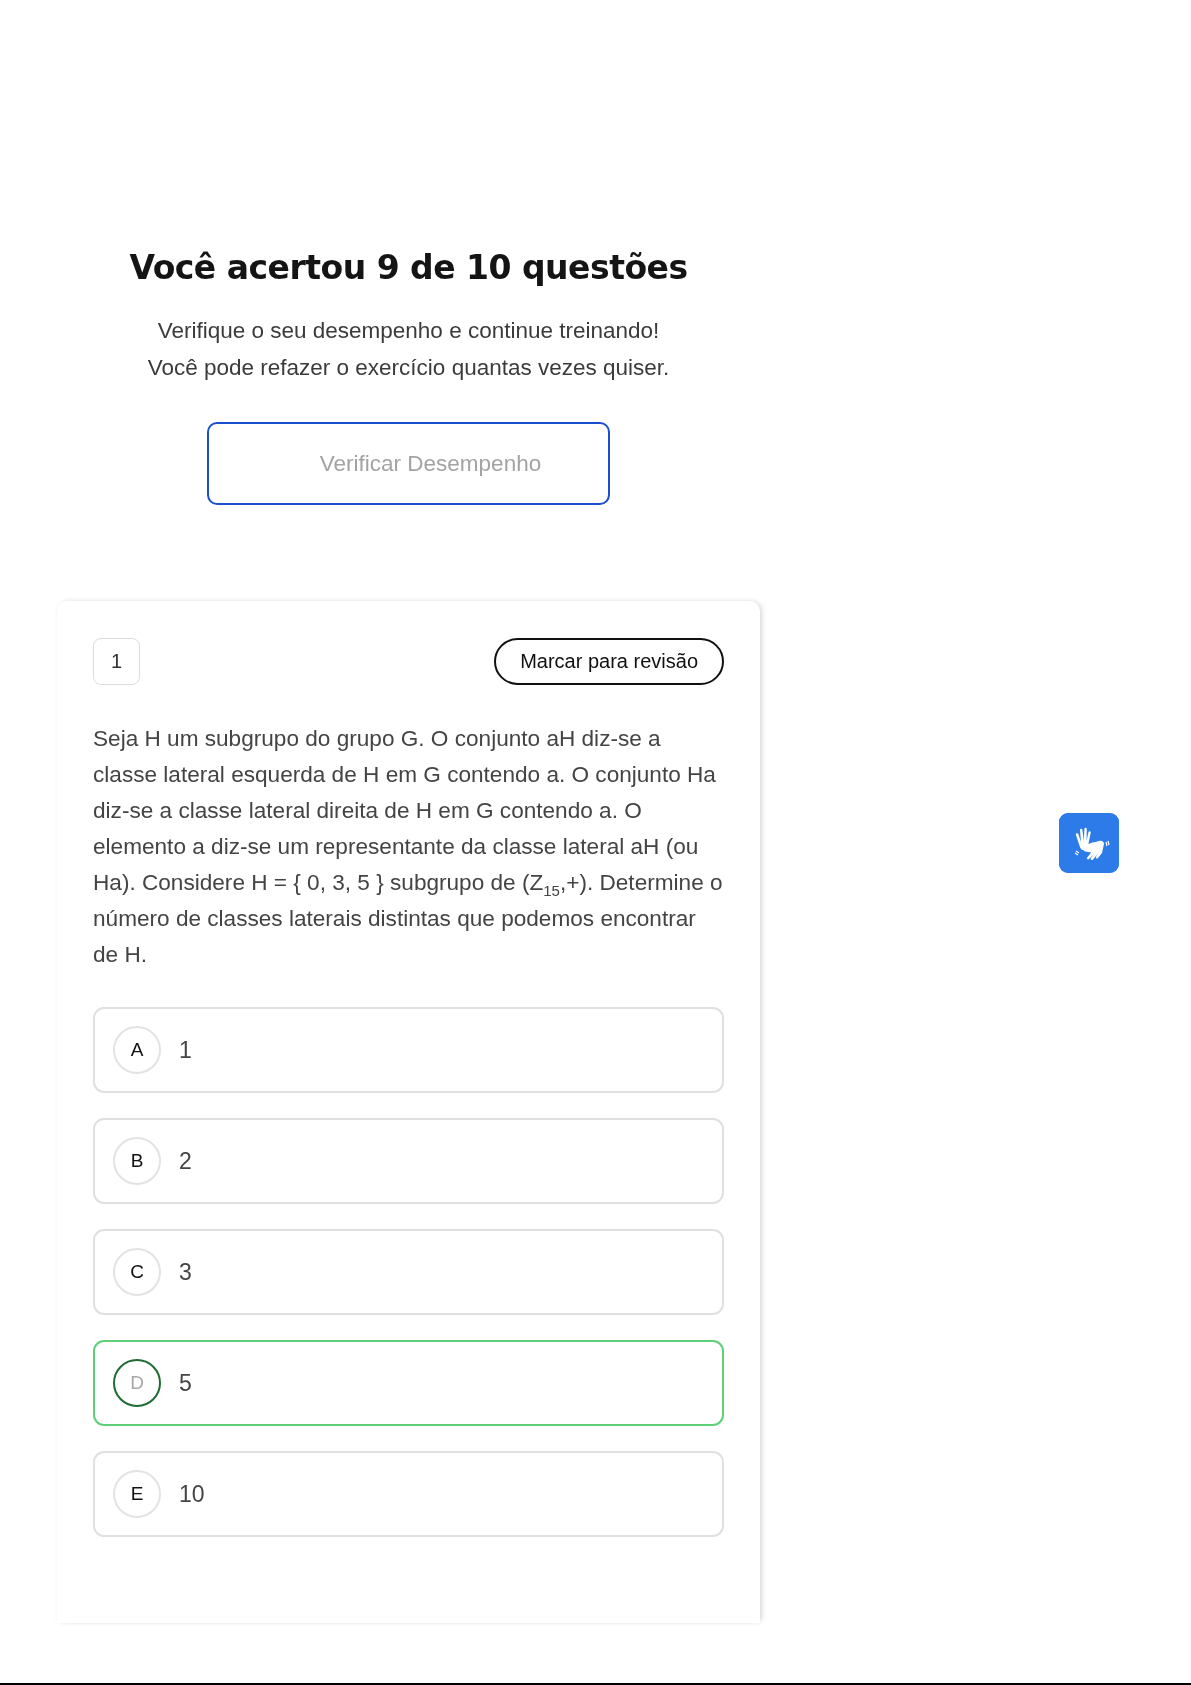  Describe the element at coordinates (137, 1272) in the screenshot. I see `option-letter: C` at that location.